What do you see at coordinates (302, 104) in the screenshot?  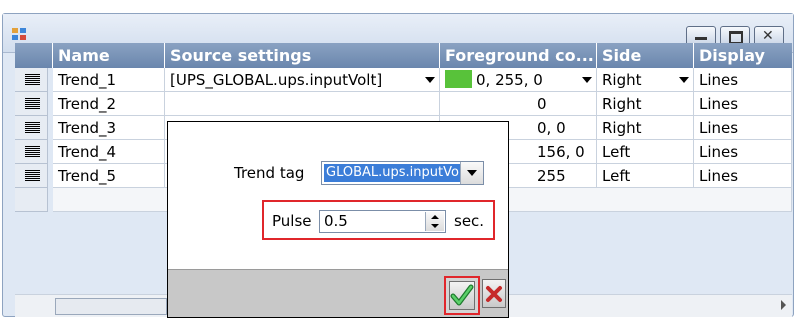 I see `cell-source` at bounding box center [302, 104].